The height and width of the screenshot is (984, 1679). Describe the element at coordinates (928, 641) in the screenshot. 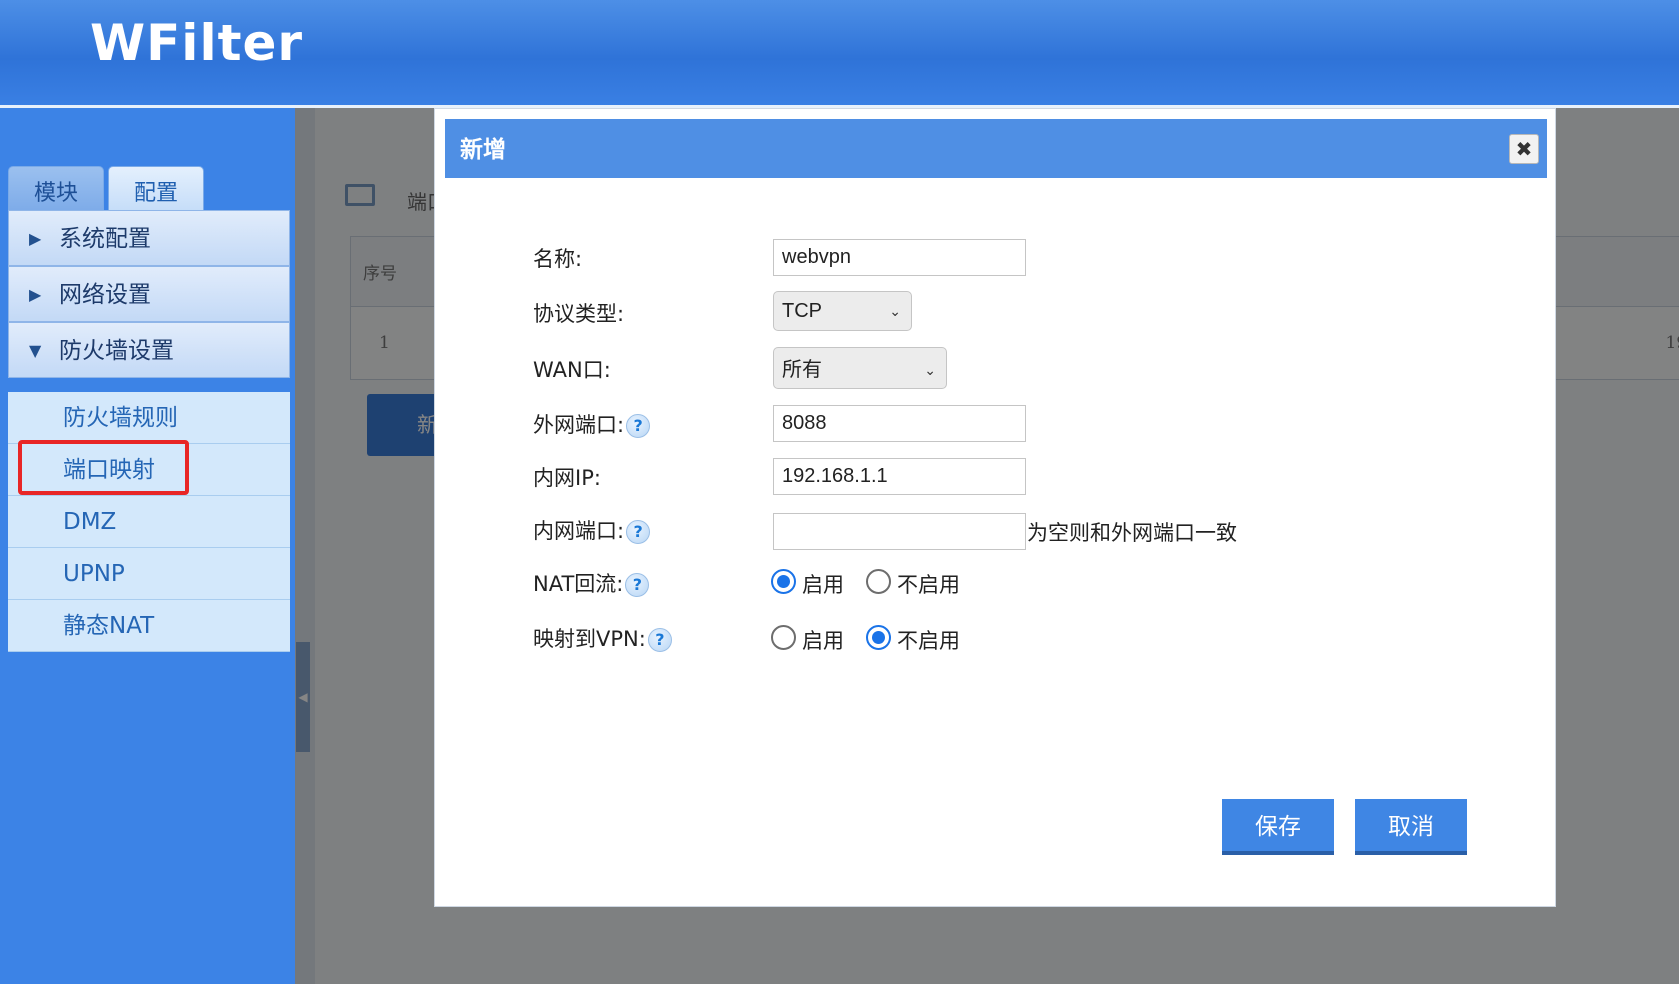

I see `map-vpn-disable-label: 不启用` at that location.